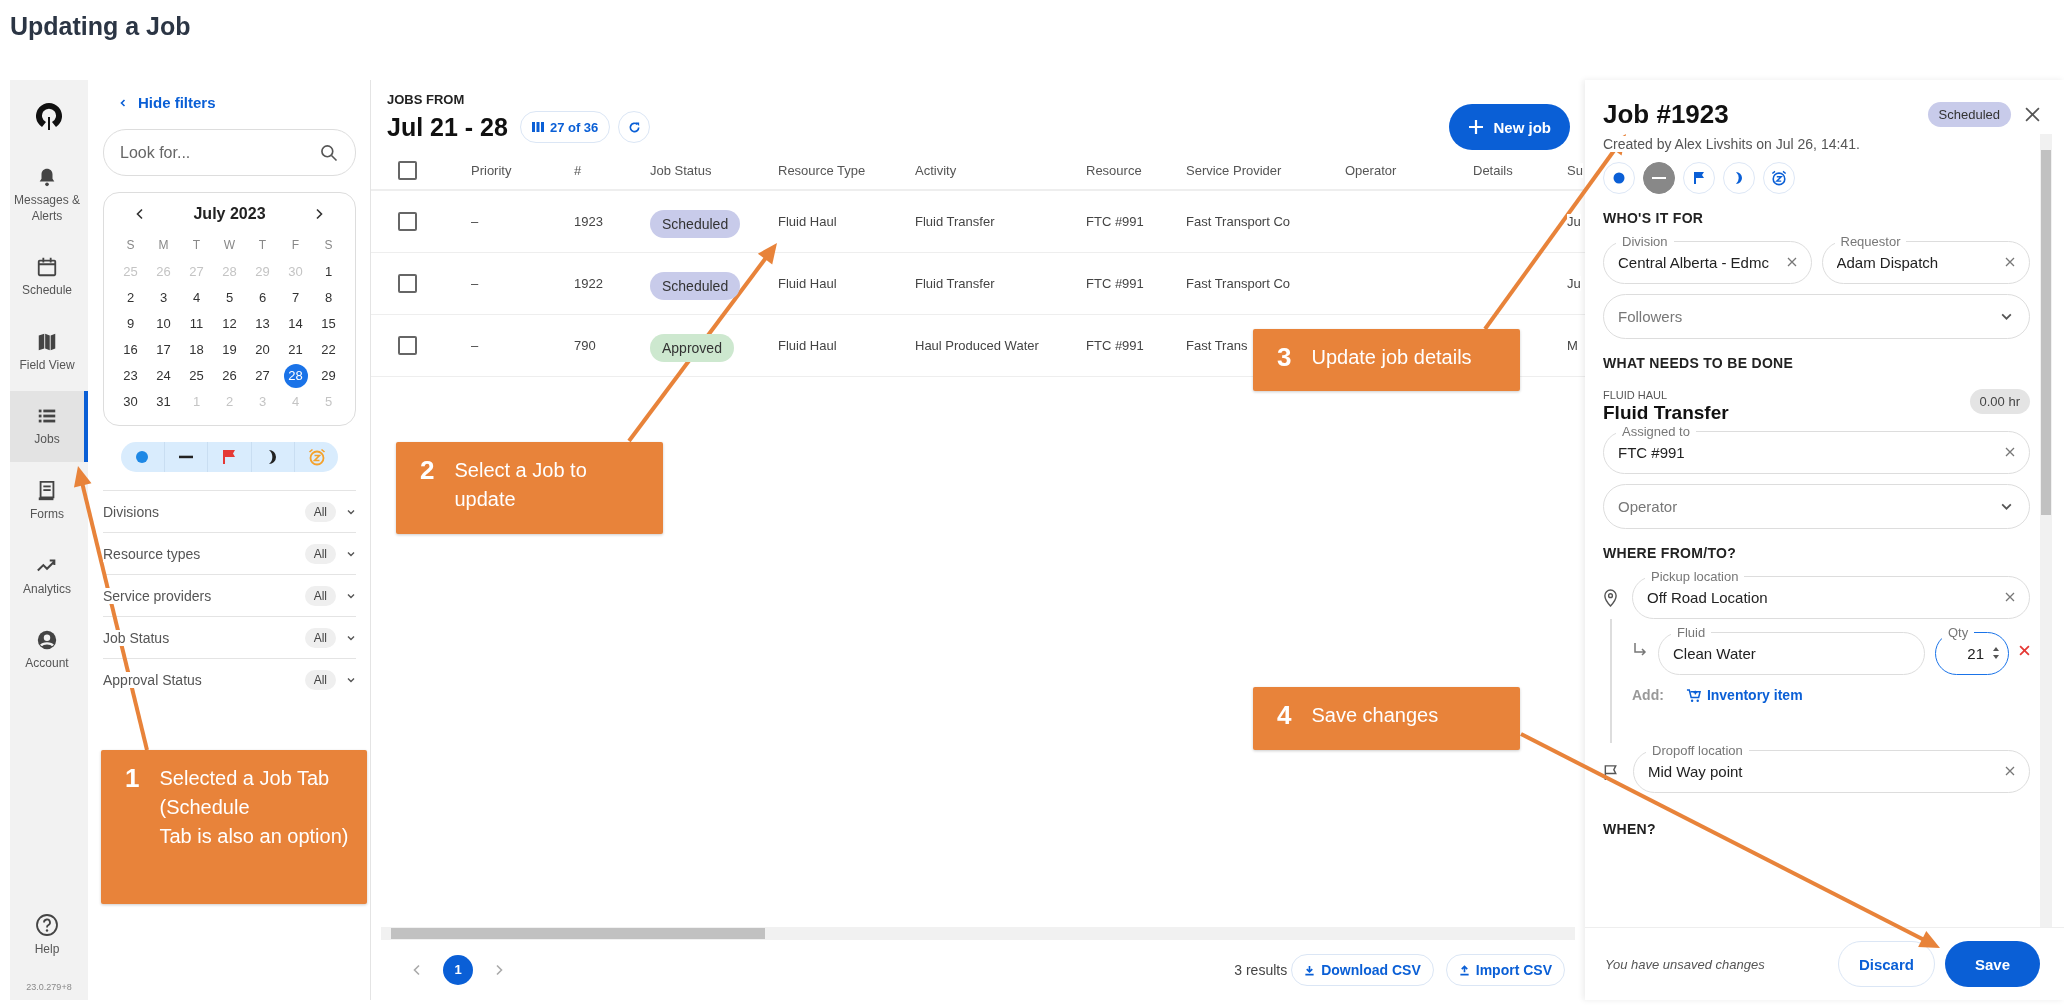 The image size is (2064, 1007). I want to click on weekday-label: T, so click(262, 245).